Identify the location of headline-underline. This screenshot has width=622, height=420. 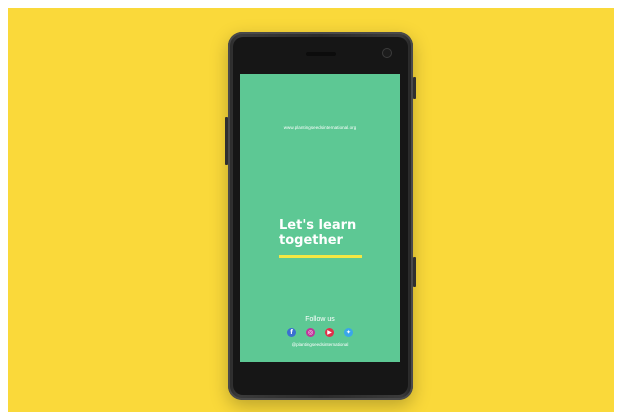
(320, 256).